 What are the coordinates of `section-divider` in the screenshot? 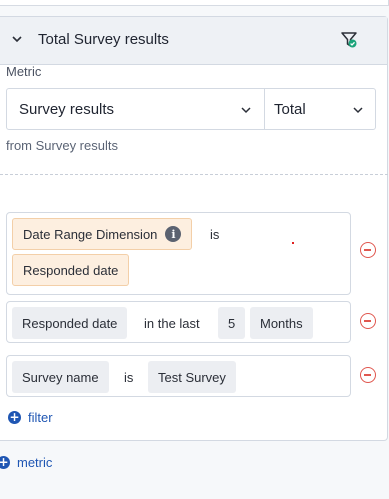 It's located at (194, 174).